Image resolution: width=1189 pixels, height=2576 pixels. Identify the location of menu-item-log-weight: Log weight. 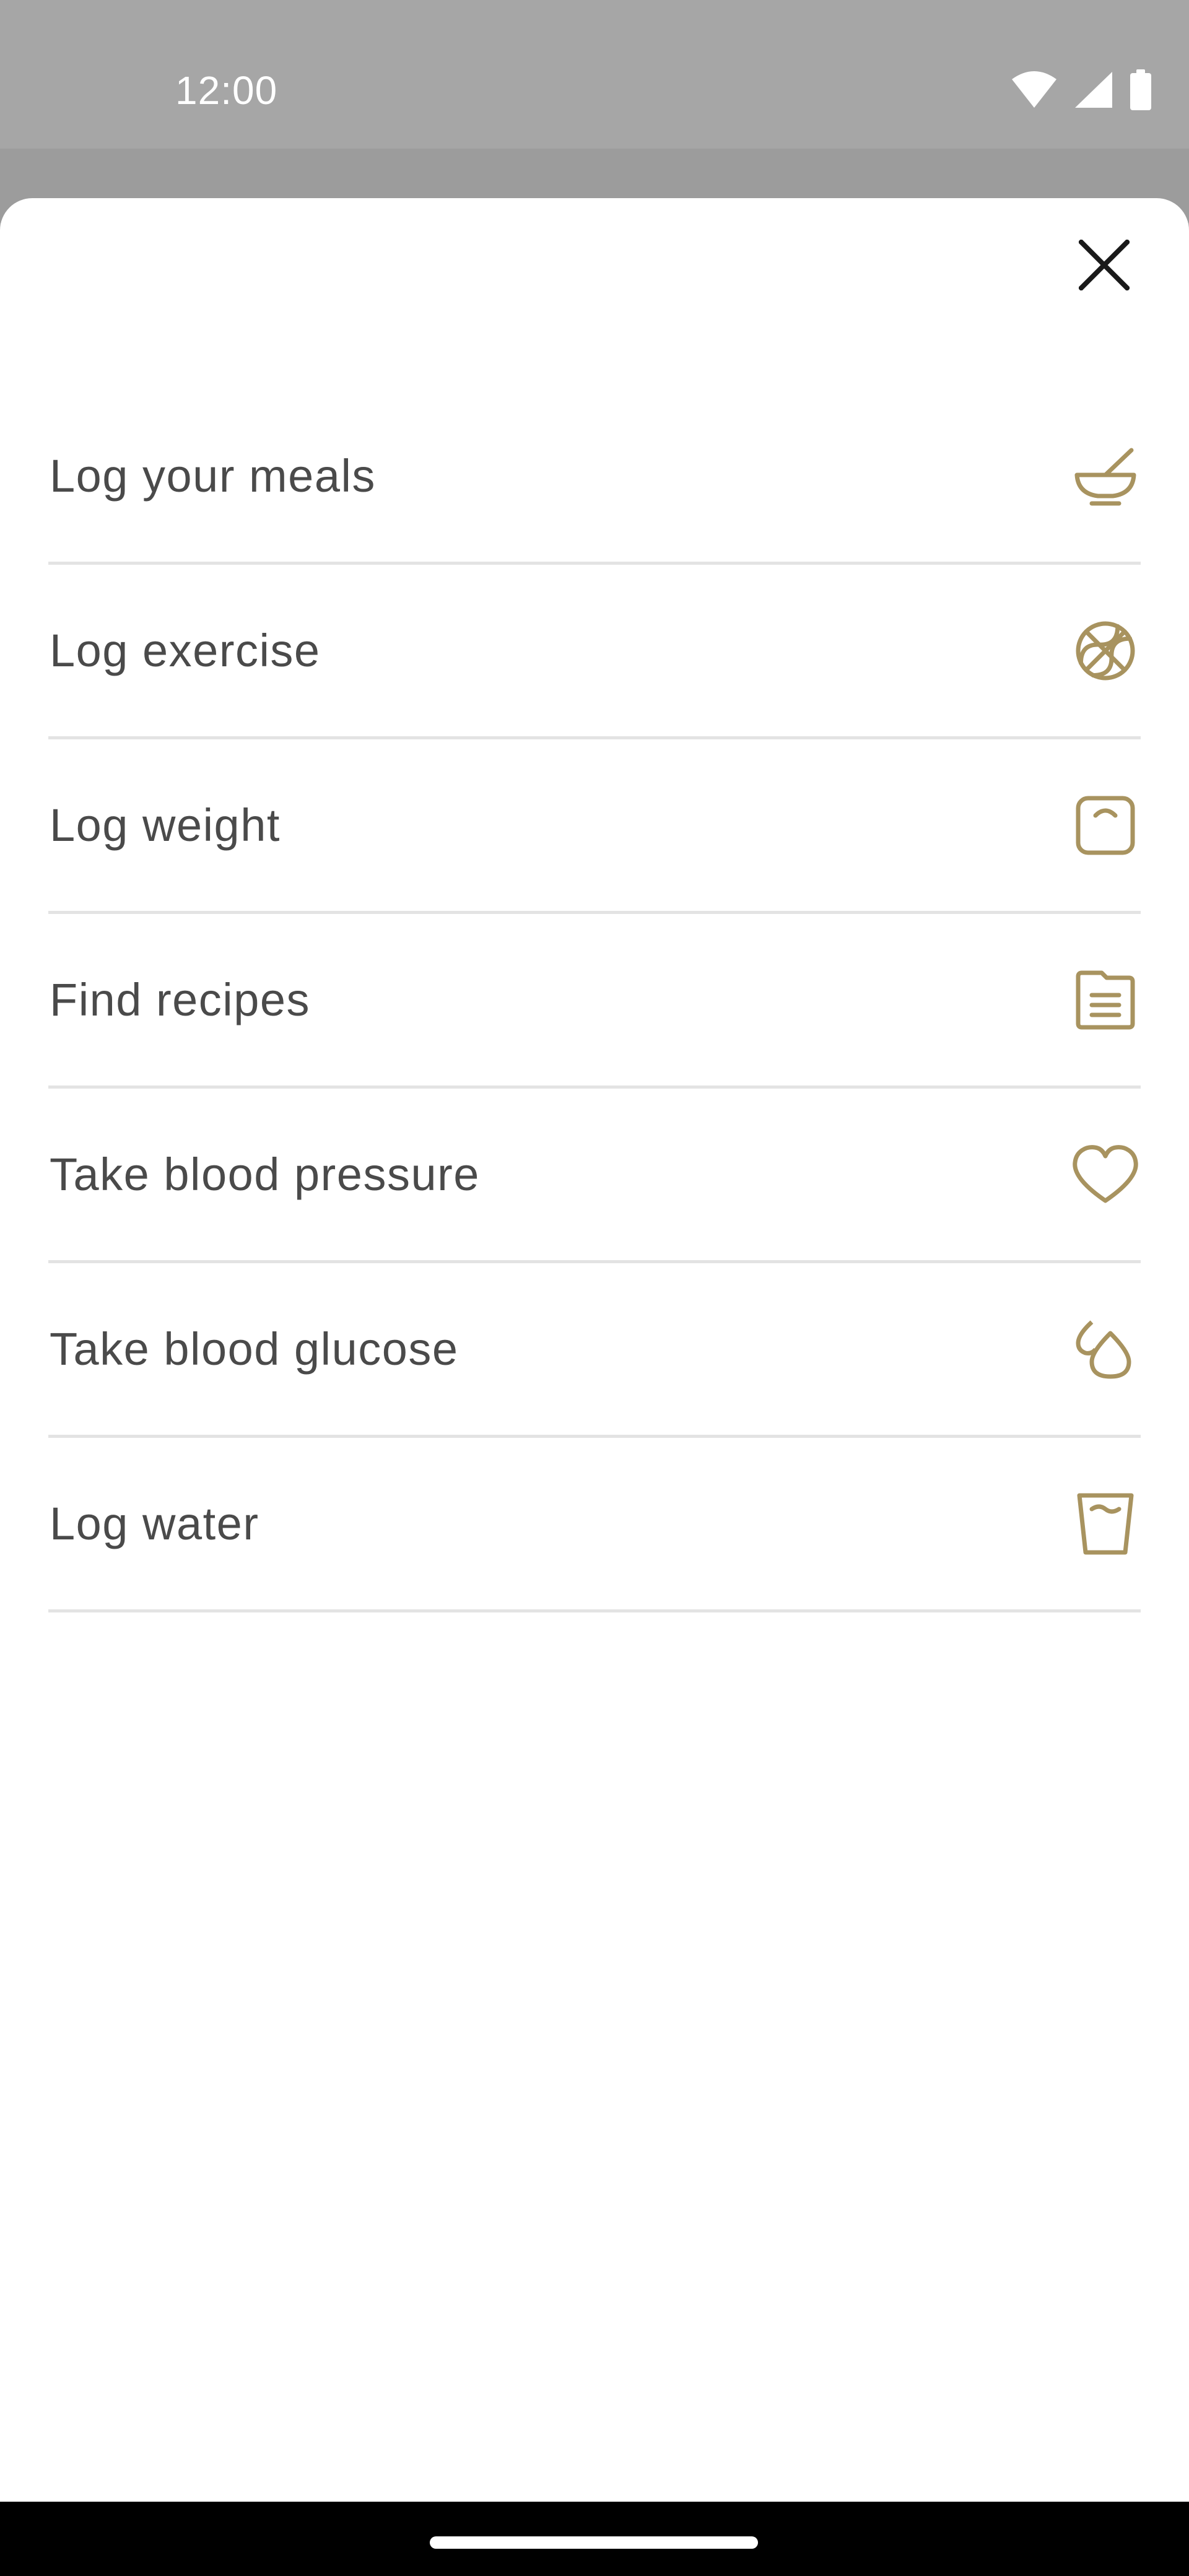
(594, 826).